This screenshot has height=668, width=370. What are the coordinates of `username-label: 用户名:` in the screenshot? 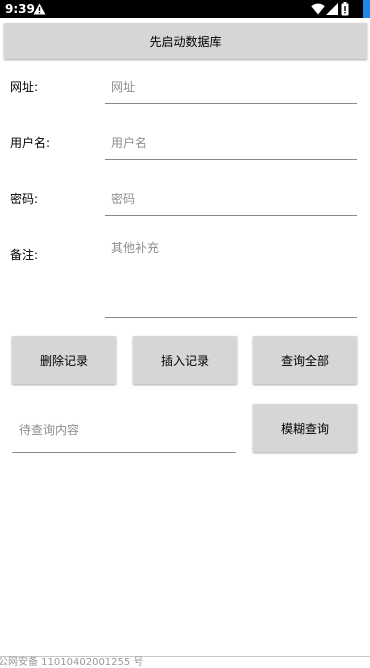 It's located at (30, 143).